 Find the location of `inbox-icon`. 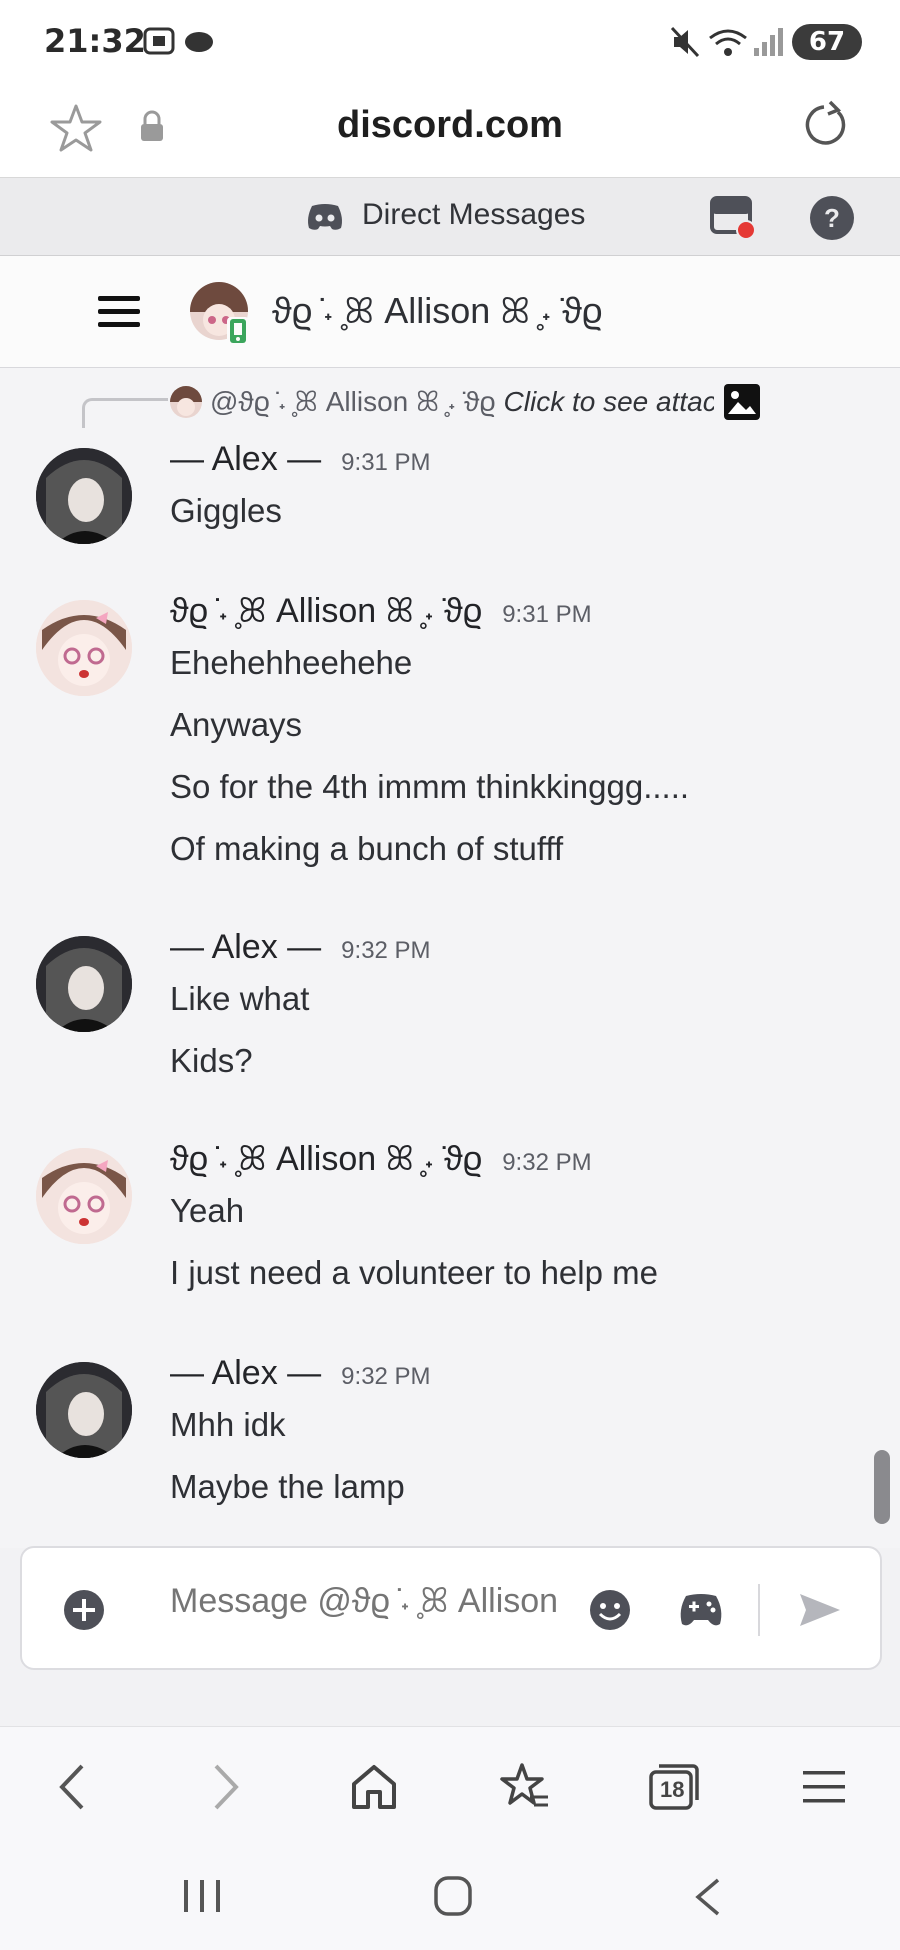

inbox-icon is located at coordinates (735, 219).